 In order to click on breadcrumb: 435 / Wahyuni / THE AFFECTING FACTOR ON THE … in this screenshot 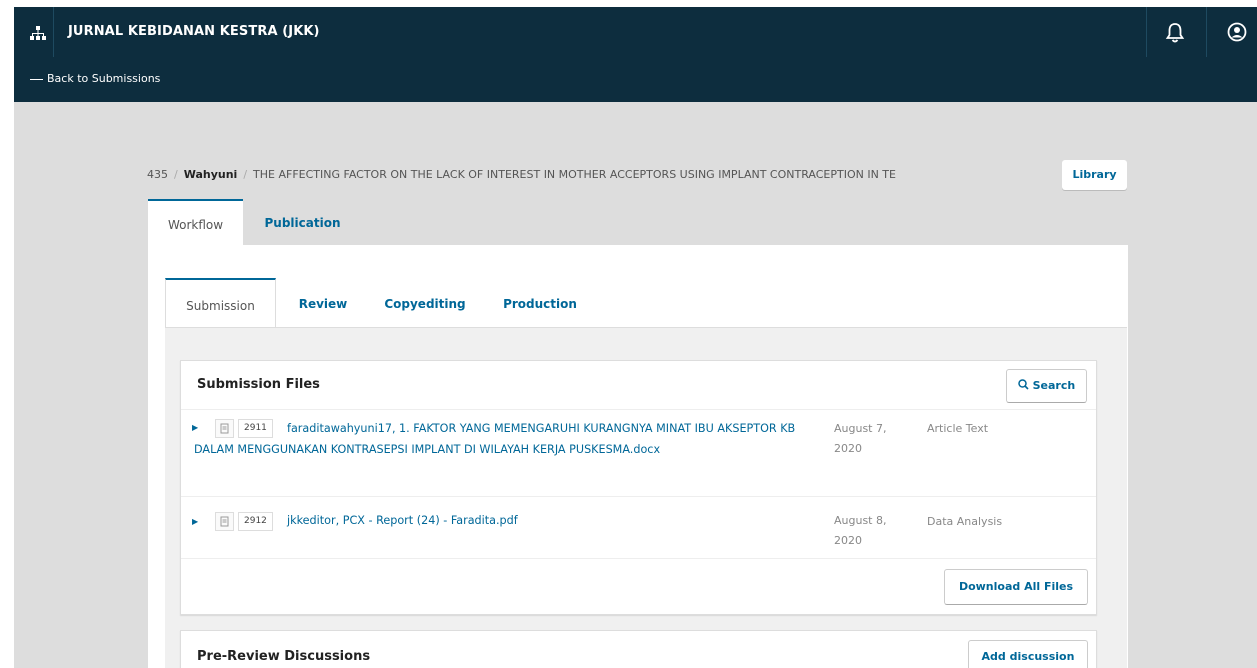, I will do `click(521, 174)`.